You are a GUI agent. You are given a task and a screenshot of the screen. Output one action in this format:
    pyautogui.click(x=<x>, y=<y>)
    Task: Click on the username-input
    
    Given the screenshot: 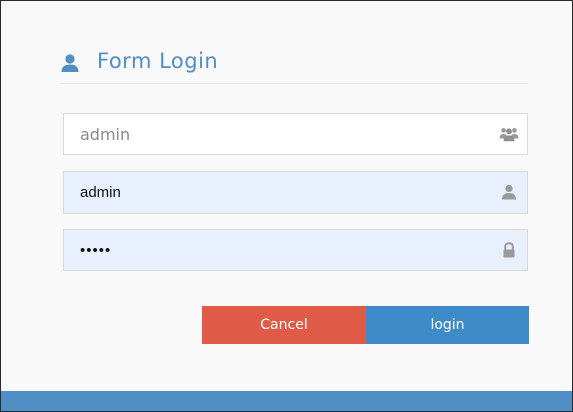 What is the action you would take?
    pyautogui.click(x=295, y=192)
    